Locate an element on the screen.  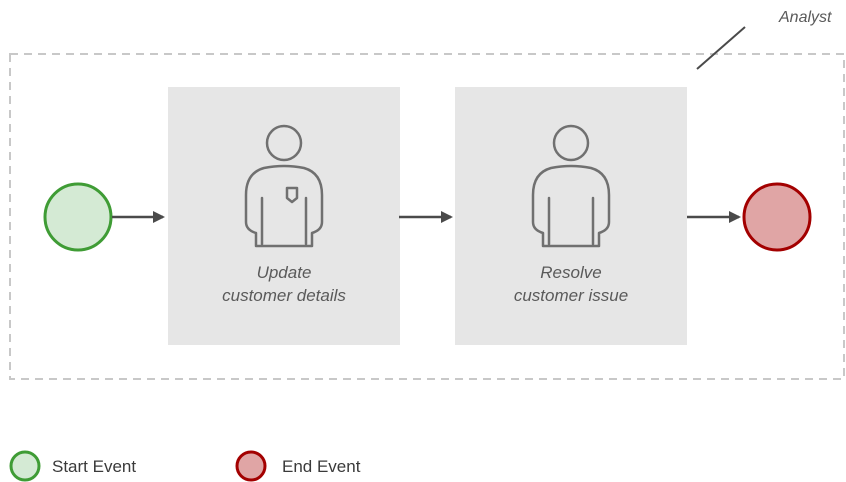
legend-end-label: End Event is located at coordinates (321, 466).